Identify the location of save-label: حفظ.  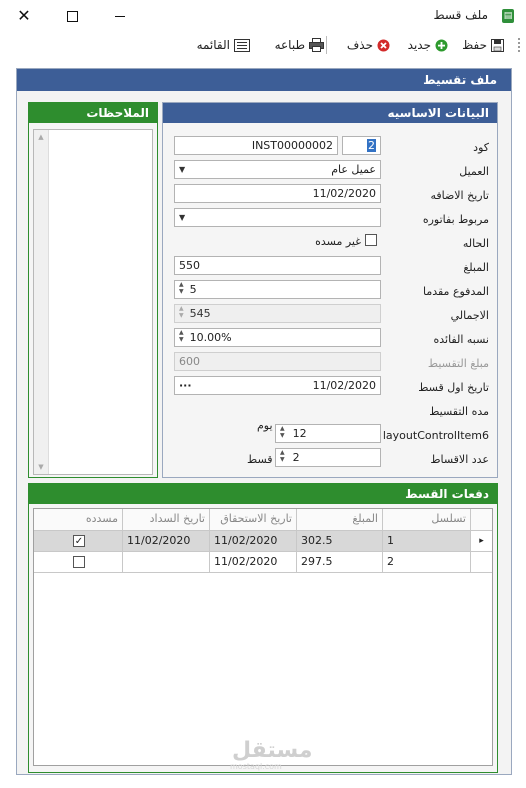
(474, 45).